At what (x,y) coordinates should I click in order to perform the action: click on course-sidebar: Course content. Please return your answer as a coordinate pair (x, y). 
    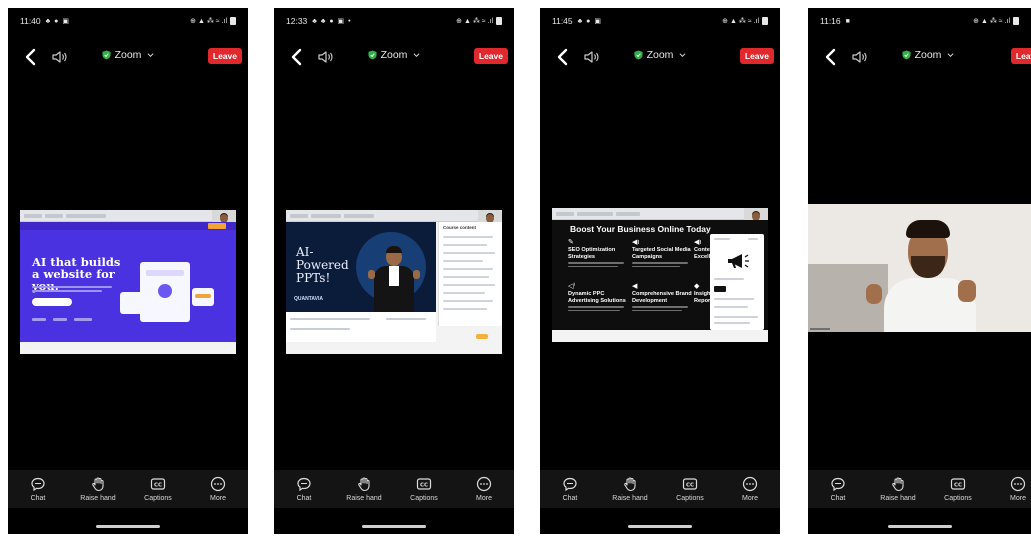
    Looking at the image, I should click on (470, 274).